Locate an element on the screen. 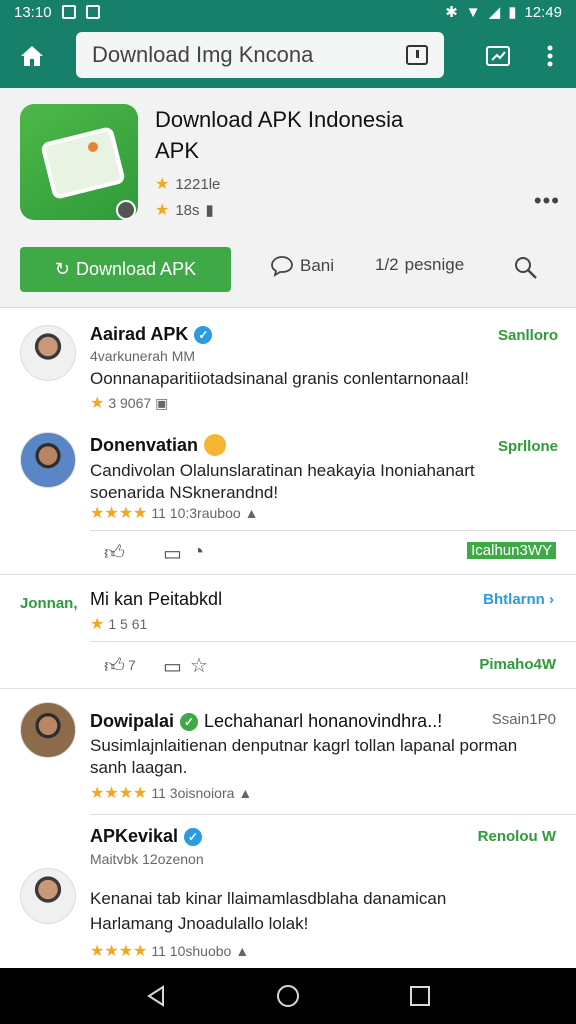 This screenshot has height=1024, width=576. recents-icon is located at coordinates (420, 996).